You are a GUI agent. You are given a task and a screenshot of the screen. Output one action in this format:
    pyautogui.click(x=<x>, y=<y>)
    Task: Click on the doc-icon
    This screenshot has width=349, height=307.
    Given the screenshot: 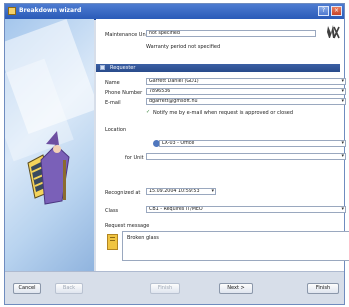 What is the action you would take?
    pyautogui.click(x=102, y=67)
    